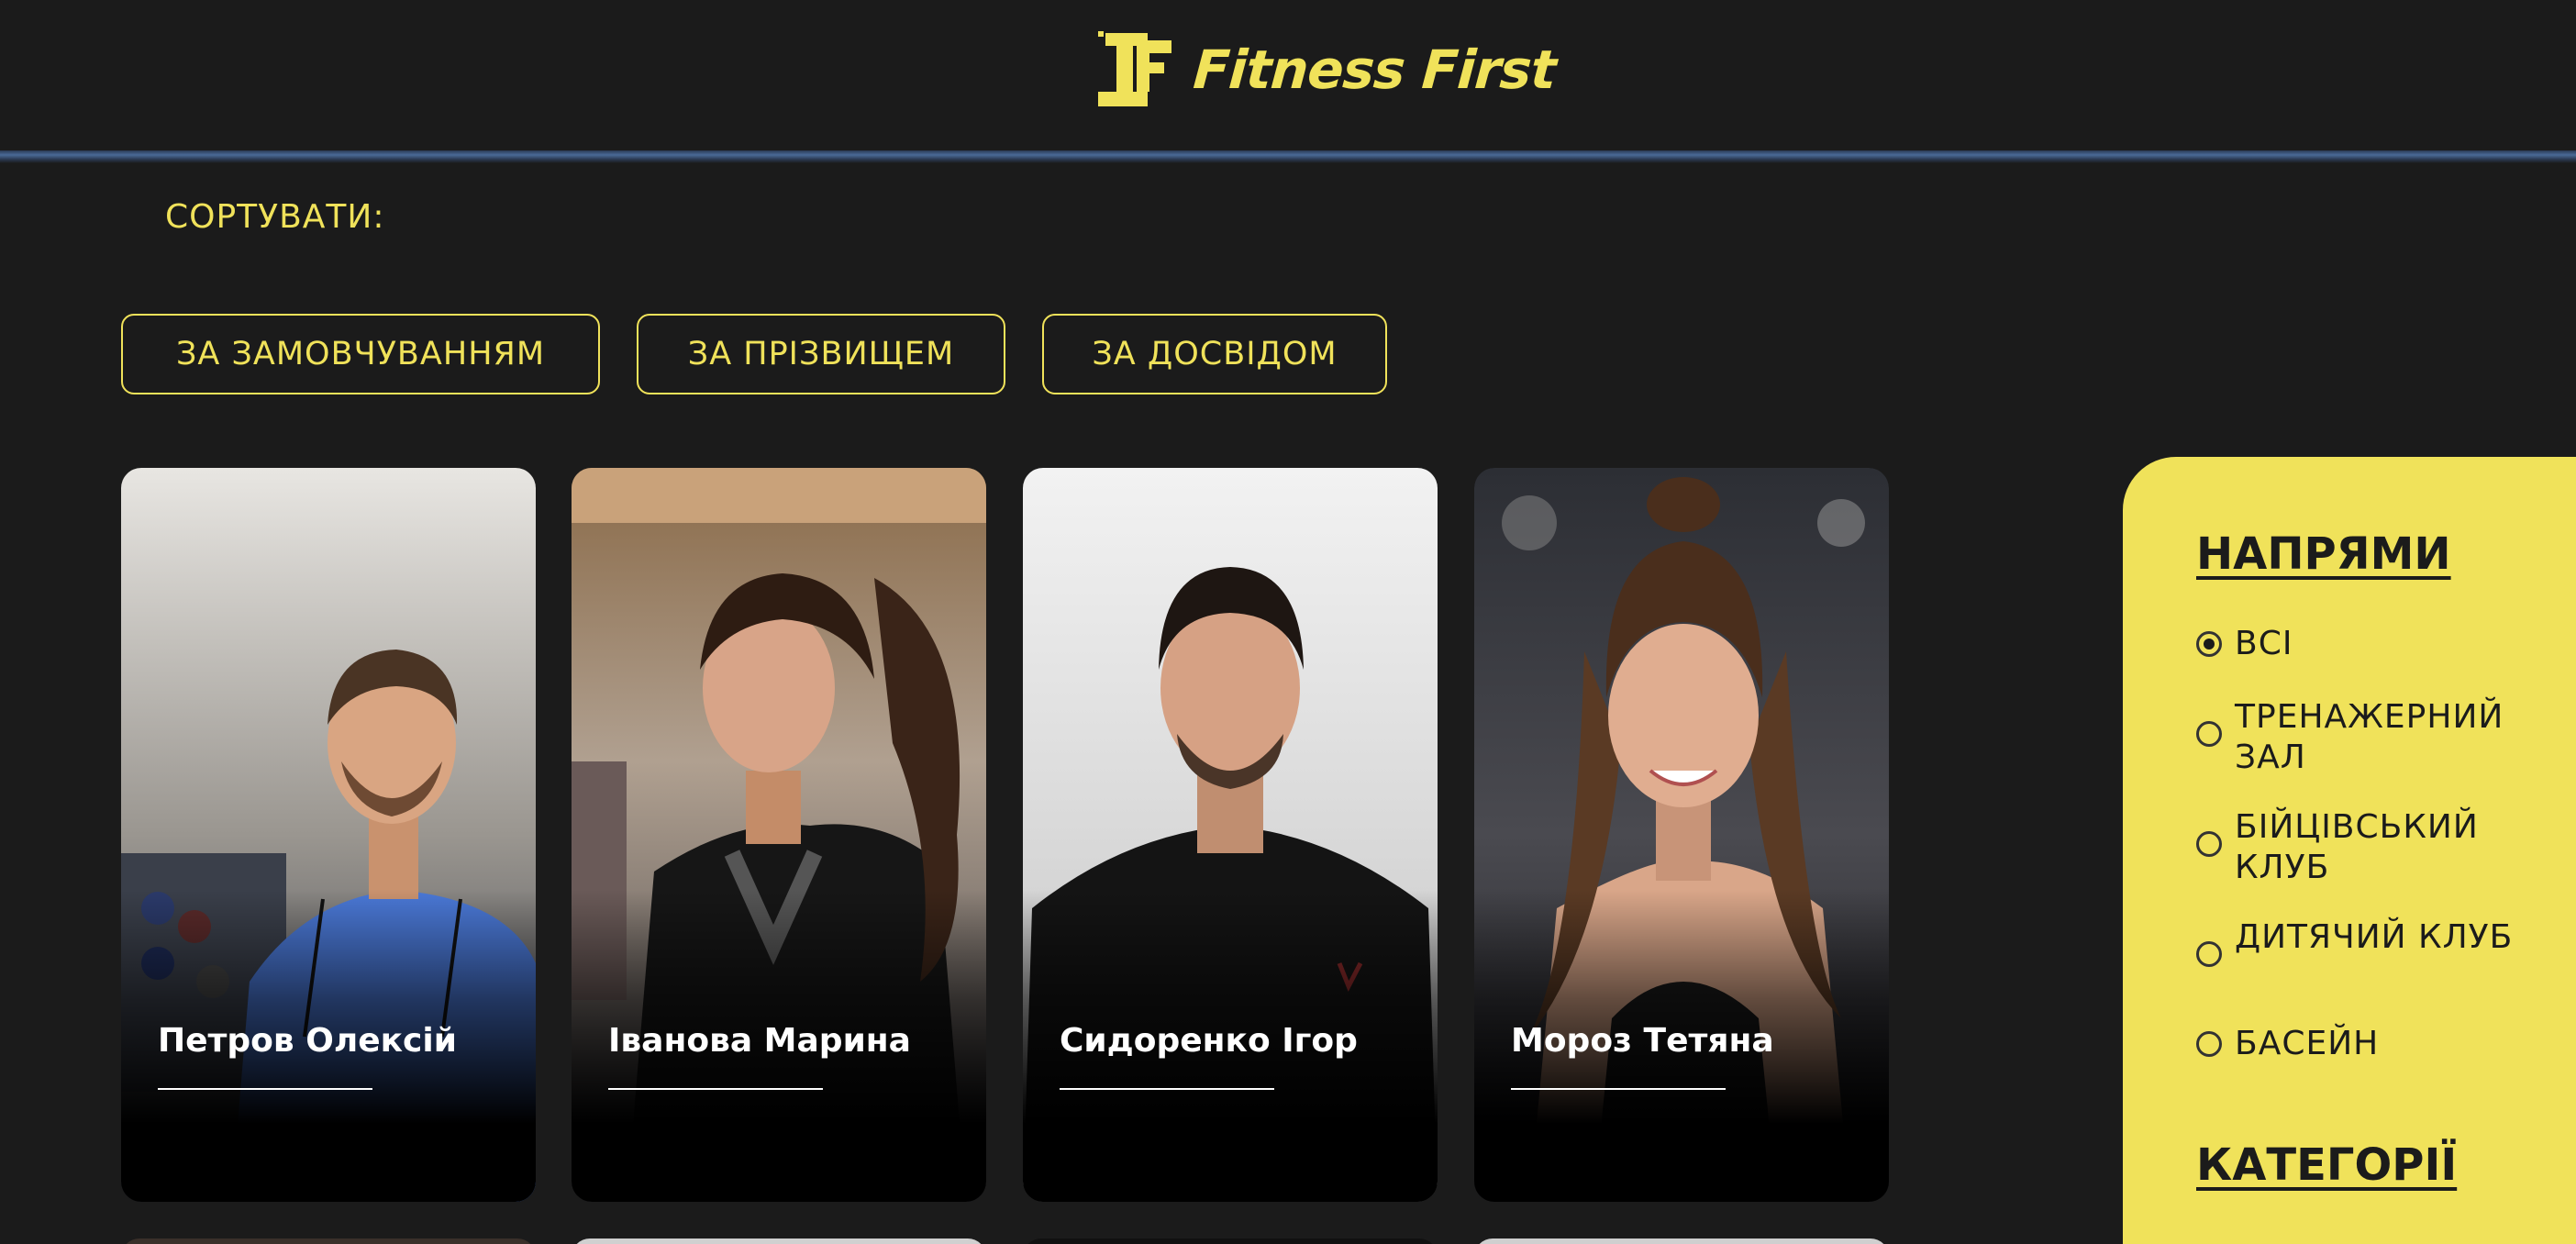 This screenshot has width=2576, height=1244. What do you see at coordinates (1288, 156) in the screenshot?
I see `header-divider` at bounding box center [1288, 156].